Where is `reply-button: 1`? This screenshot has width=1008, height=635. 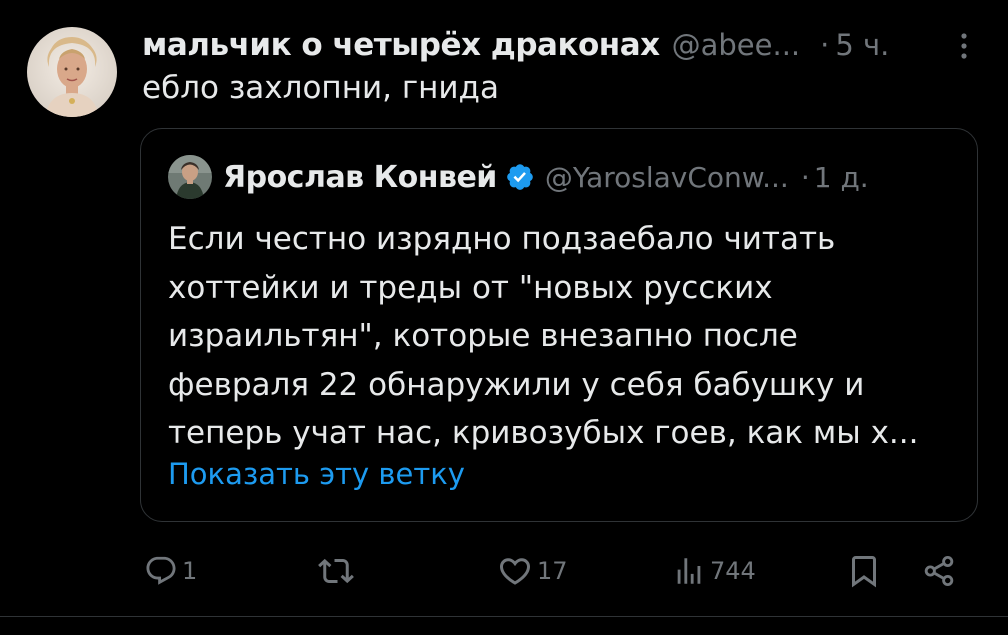 reply-button: 1 is located at coordinates (170, 571).